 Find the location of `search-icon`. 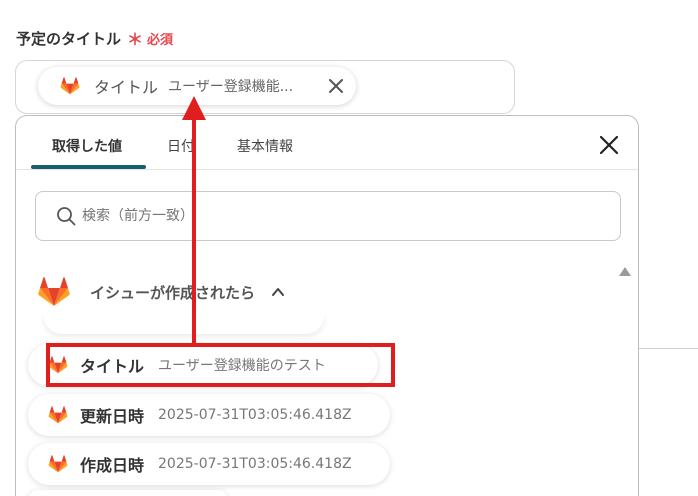

search-icon is located at coordinates (66, 216).